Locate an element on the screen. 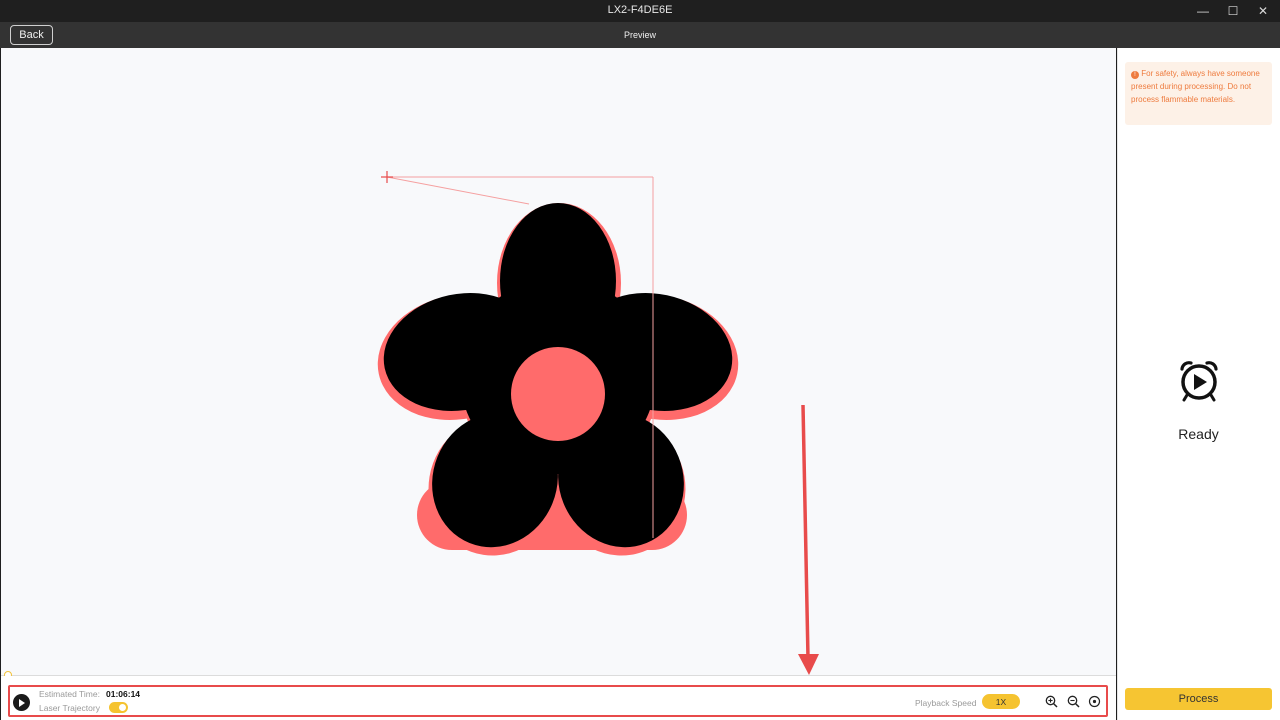 The width and height of the screenshot is (1280, 720). maximize-button: ☐ is located at coordinates (1233, 11).